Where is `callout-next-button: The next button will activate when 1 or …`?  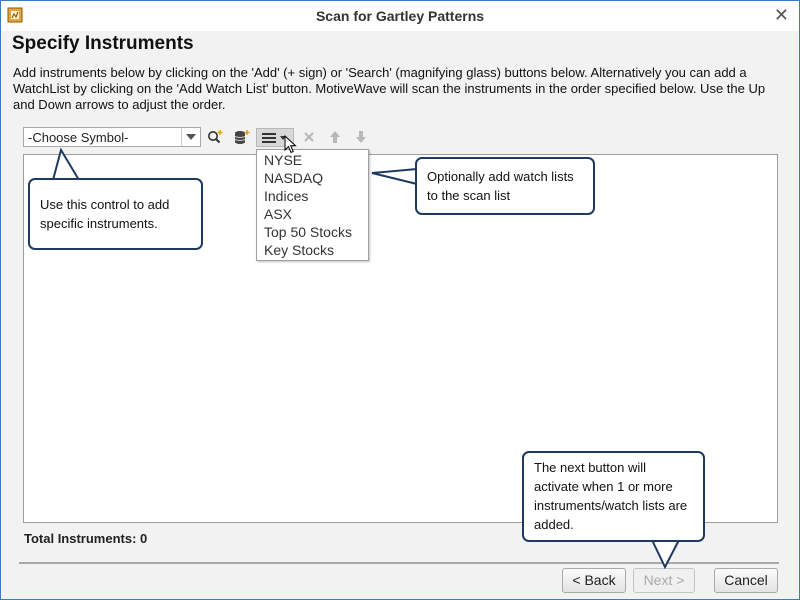 callout-next-button: The next button will activate when 1 or … is located at coordinates (613, 496).